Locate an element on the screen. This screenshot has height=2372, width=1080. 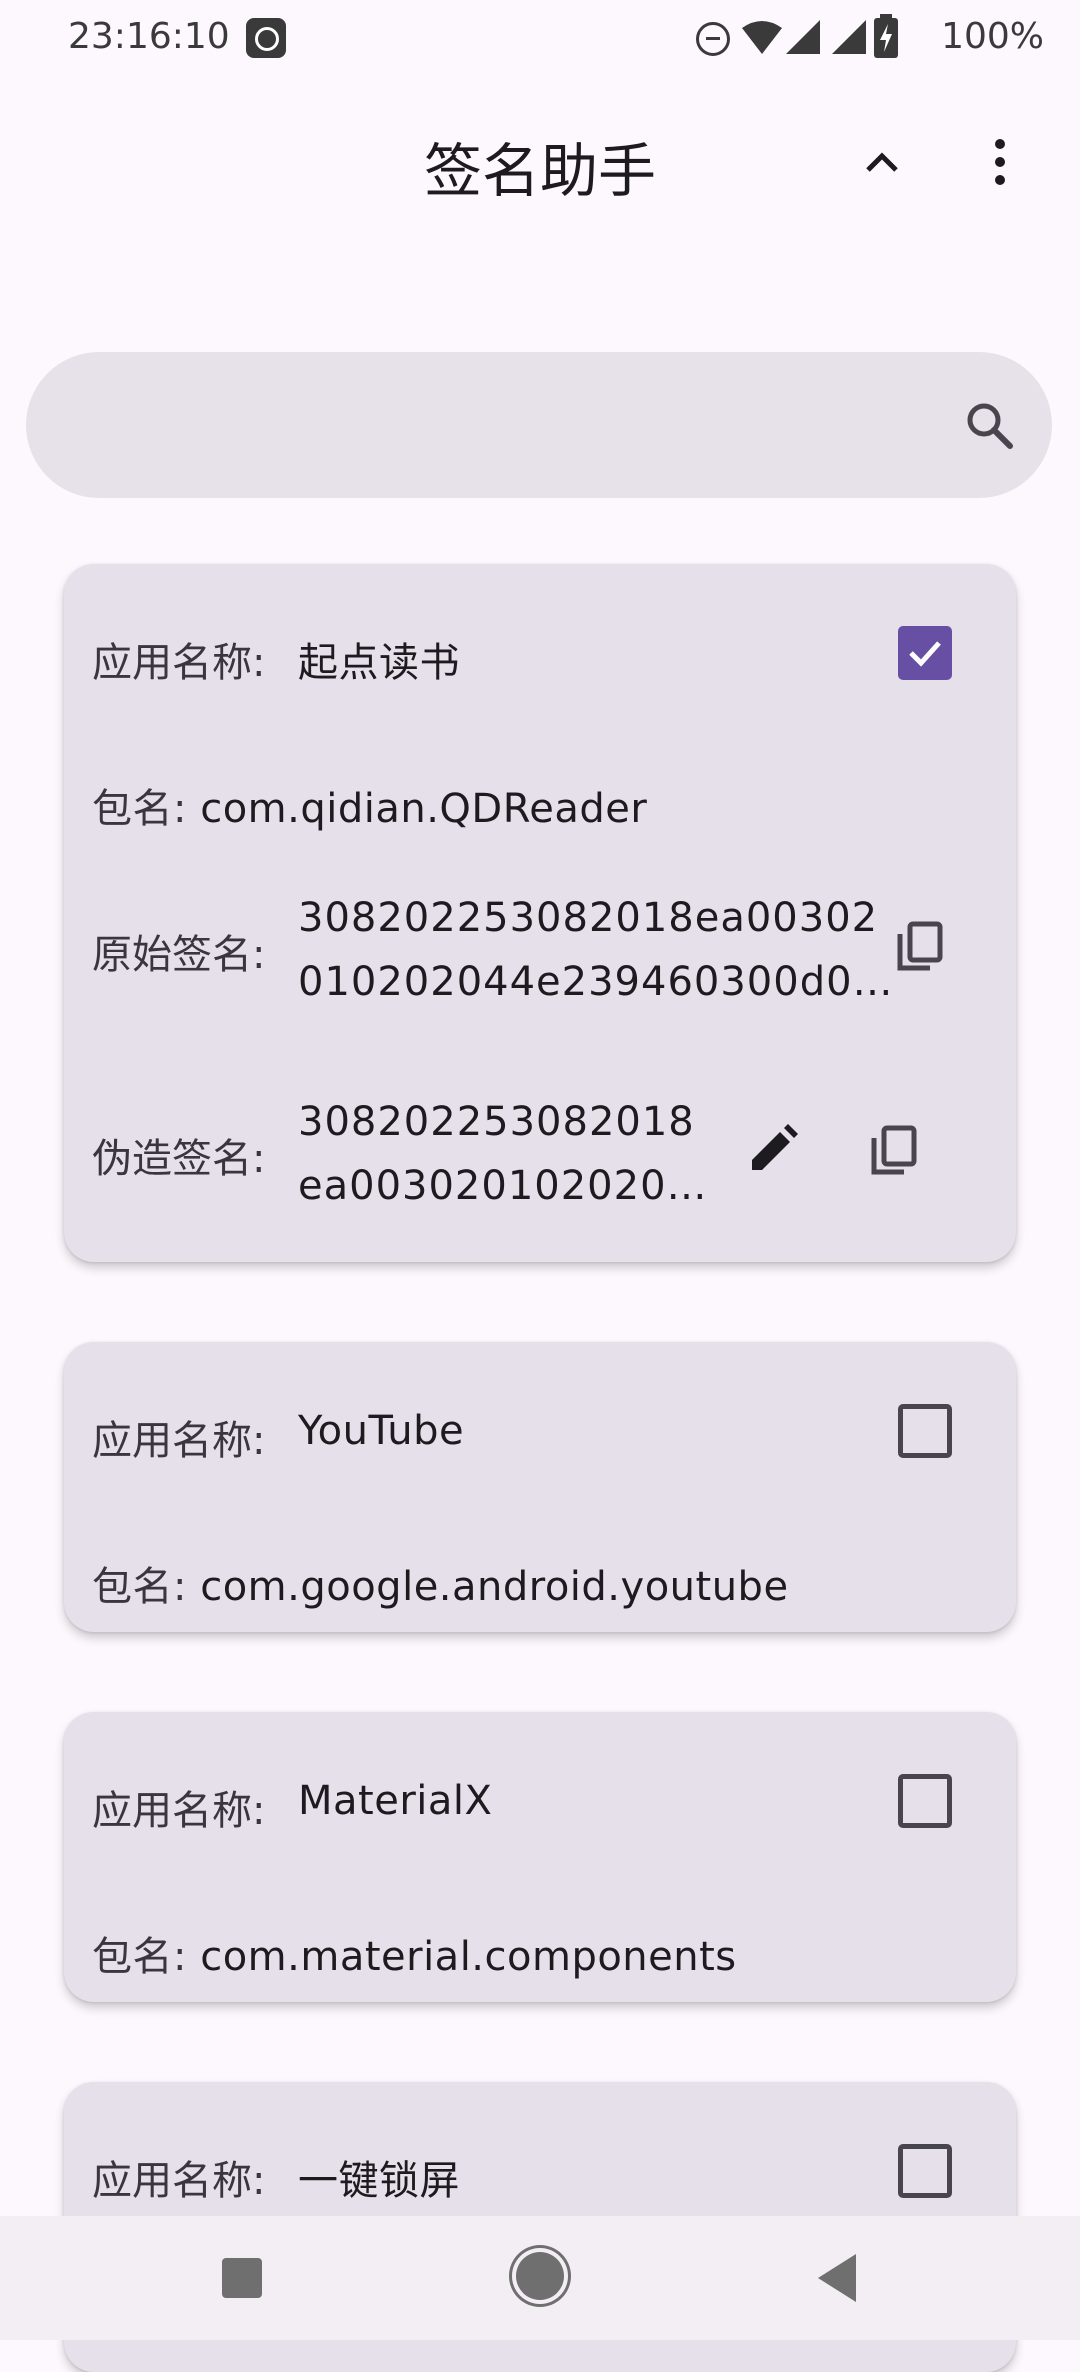
battery-percent: 100% is located at coordinates (992, 36).